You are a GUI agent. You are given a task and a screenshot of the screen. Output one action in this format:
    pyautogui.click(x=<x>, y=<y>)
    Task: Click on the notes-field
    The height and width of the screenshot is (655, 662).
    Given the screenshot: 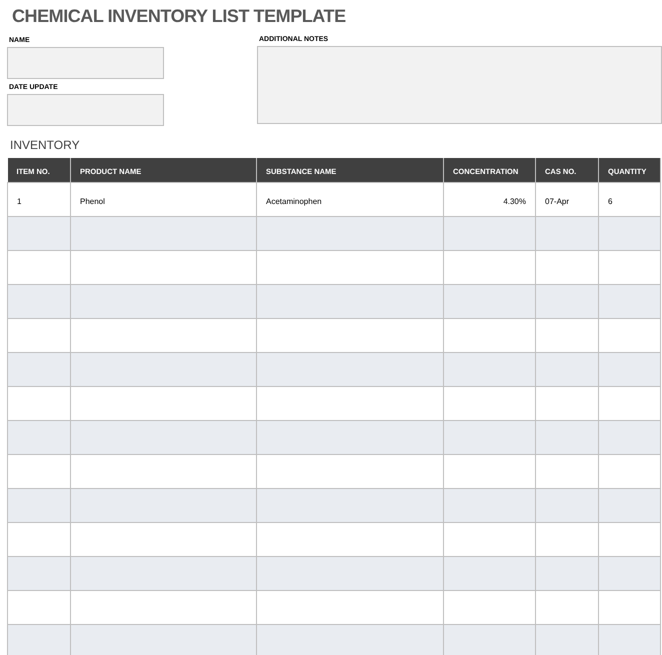 What is the action you would take?
    pyautogui.click(x=459, y=85)
    